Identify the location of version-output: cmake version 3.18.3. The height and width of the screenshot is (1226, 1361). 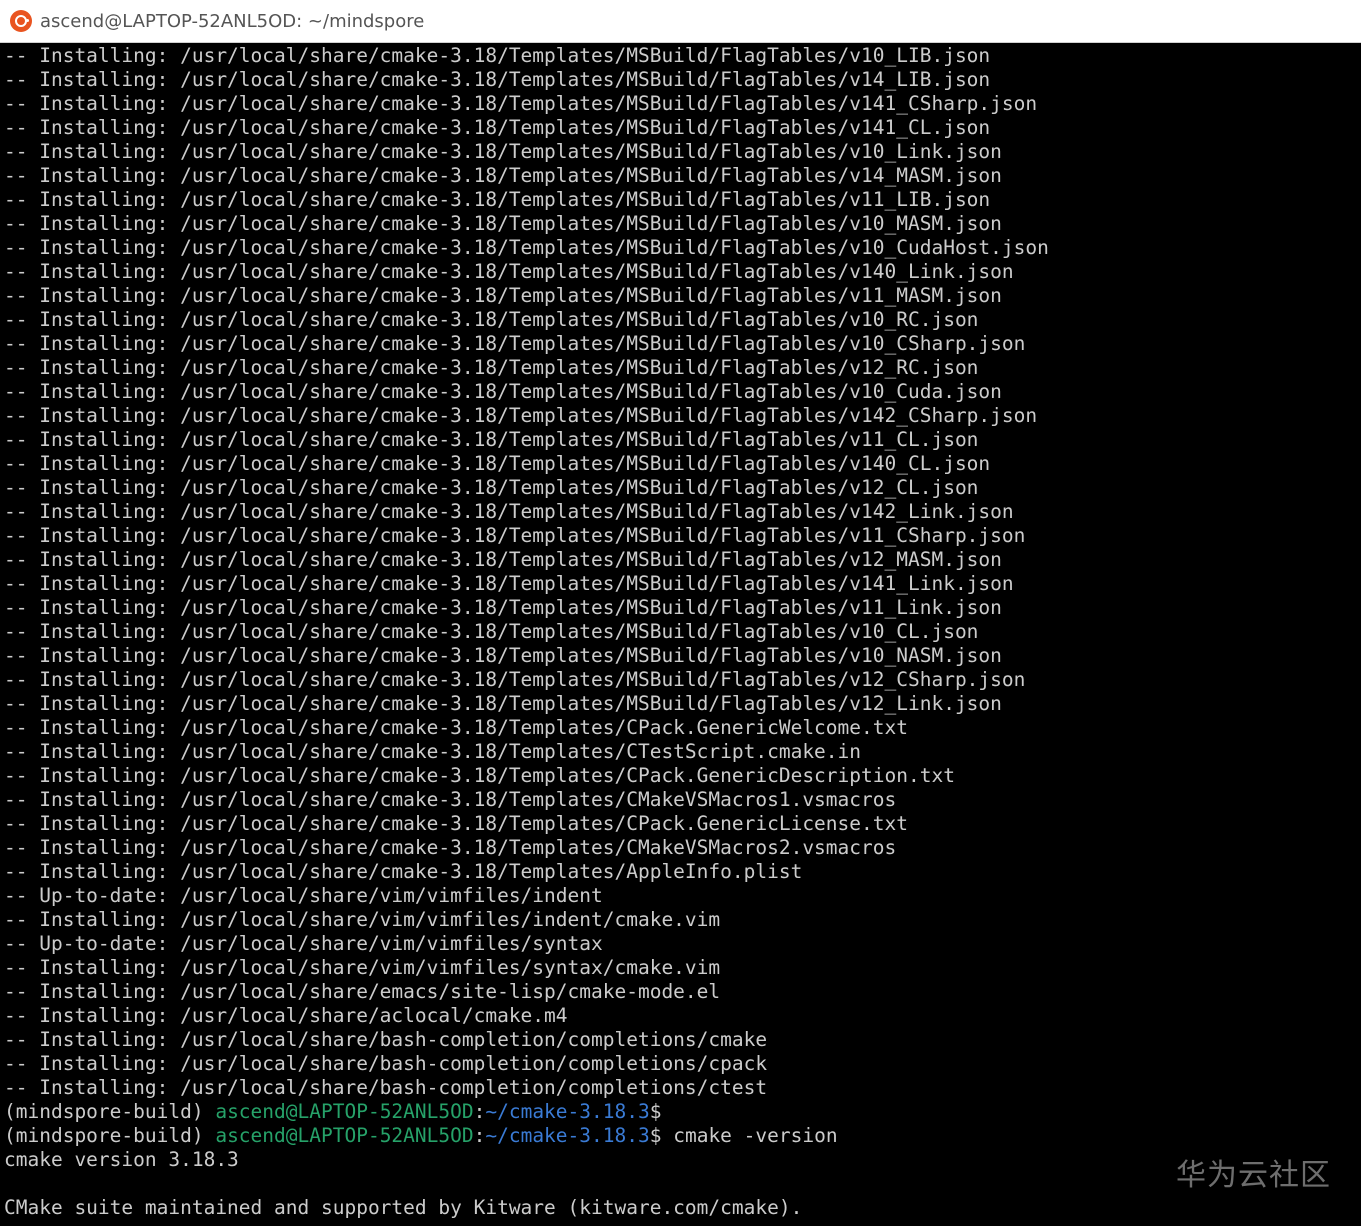
(121, 1159).